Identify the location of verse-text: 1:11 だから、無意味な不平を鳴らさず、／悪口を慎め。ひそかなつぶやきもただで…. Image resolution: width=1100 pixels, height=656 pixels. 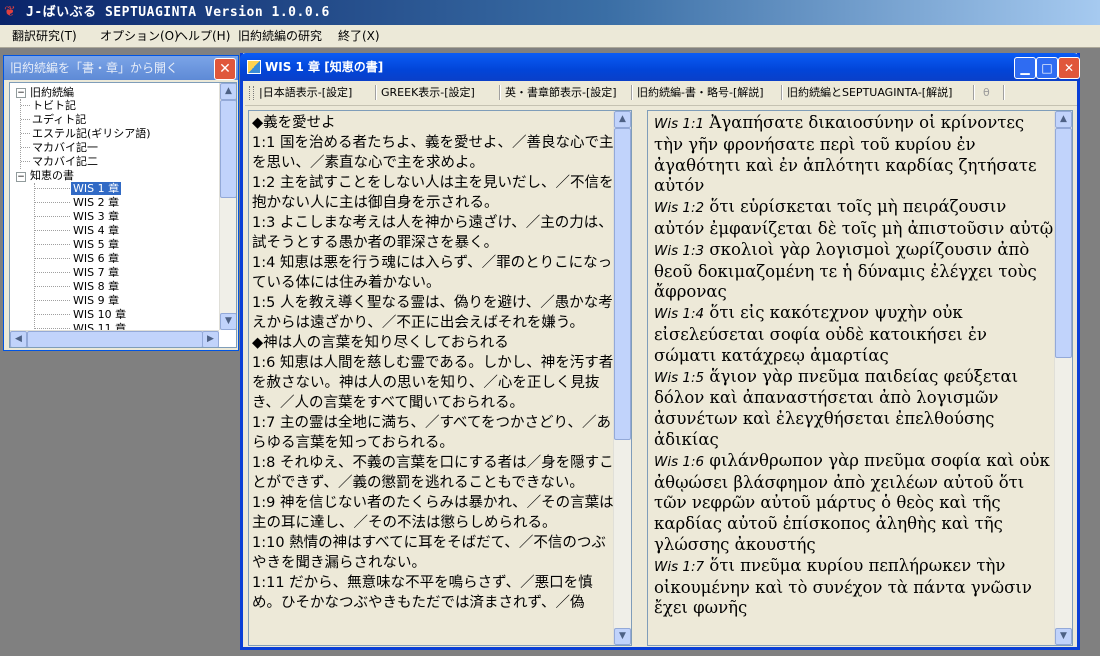
(422, 593).